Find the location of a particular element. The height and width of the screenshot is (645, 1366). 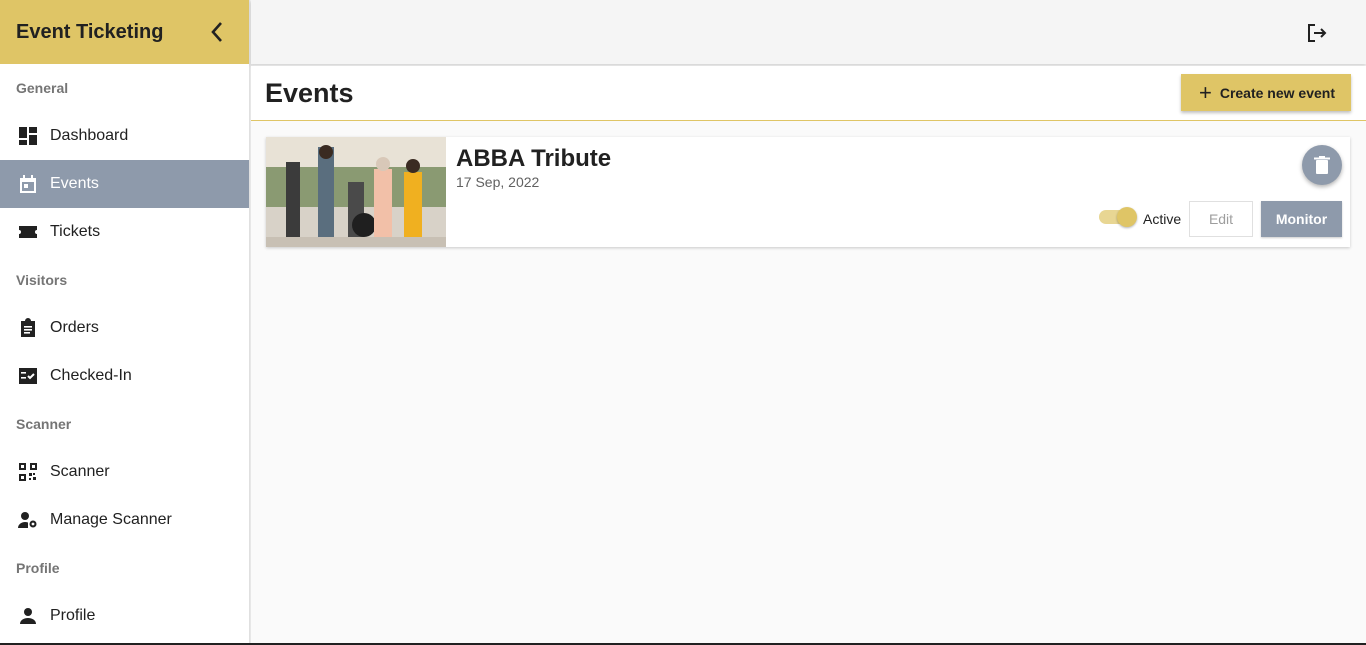

create-event-label: Create new event is located at coordinates (1277, 92).